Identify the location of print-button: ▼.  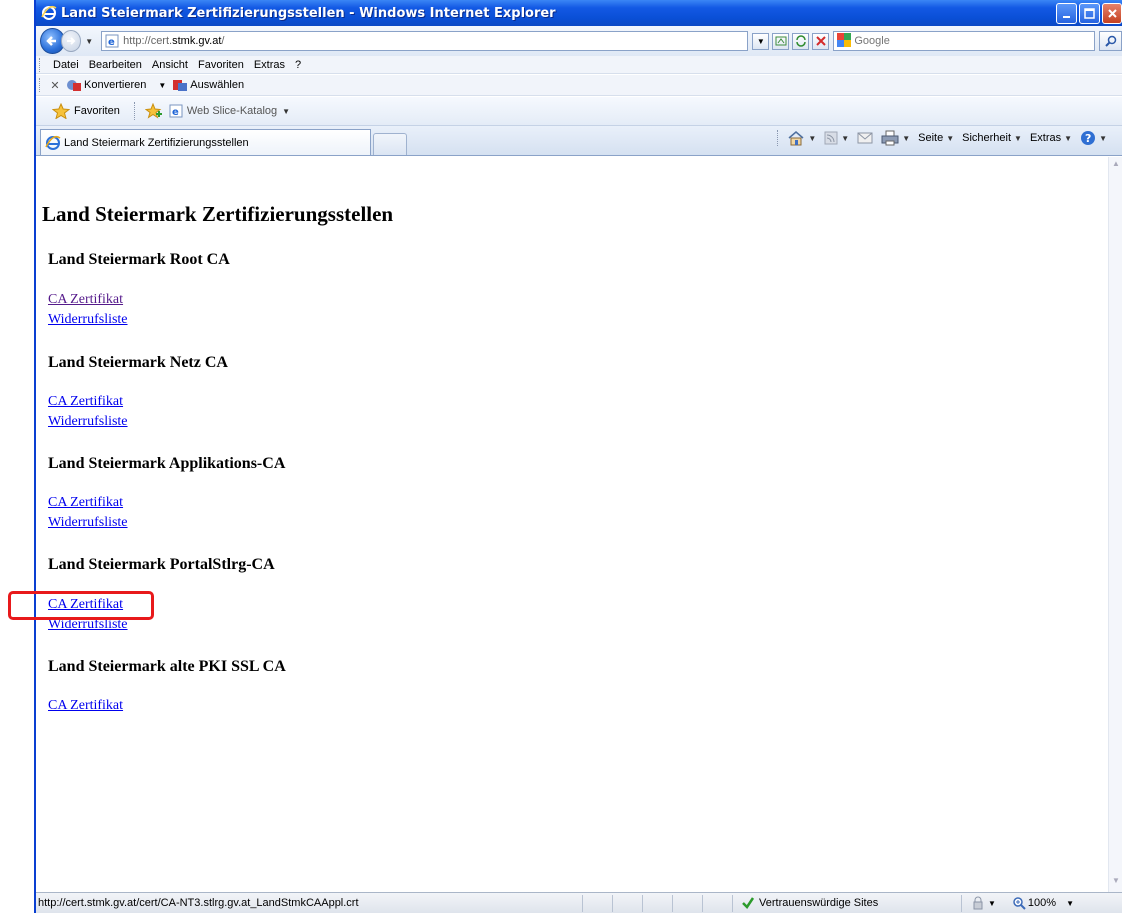
(895, 138).